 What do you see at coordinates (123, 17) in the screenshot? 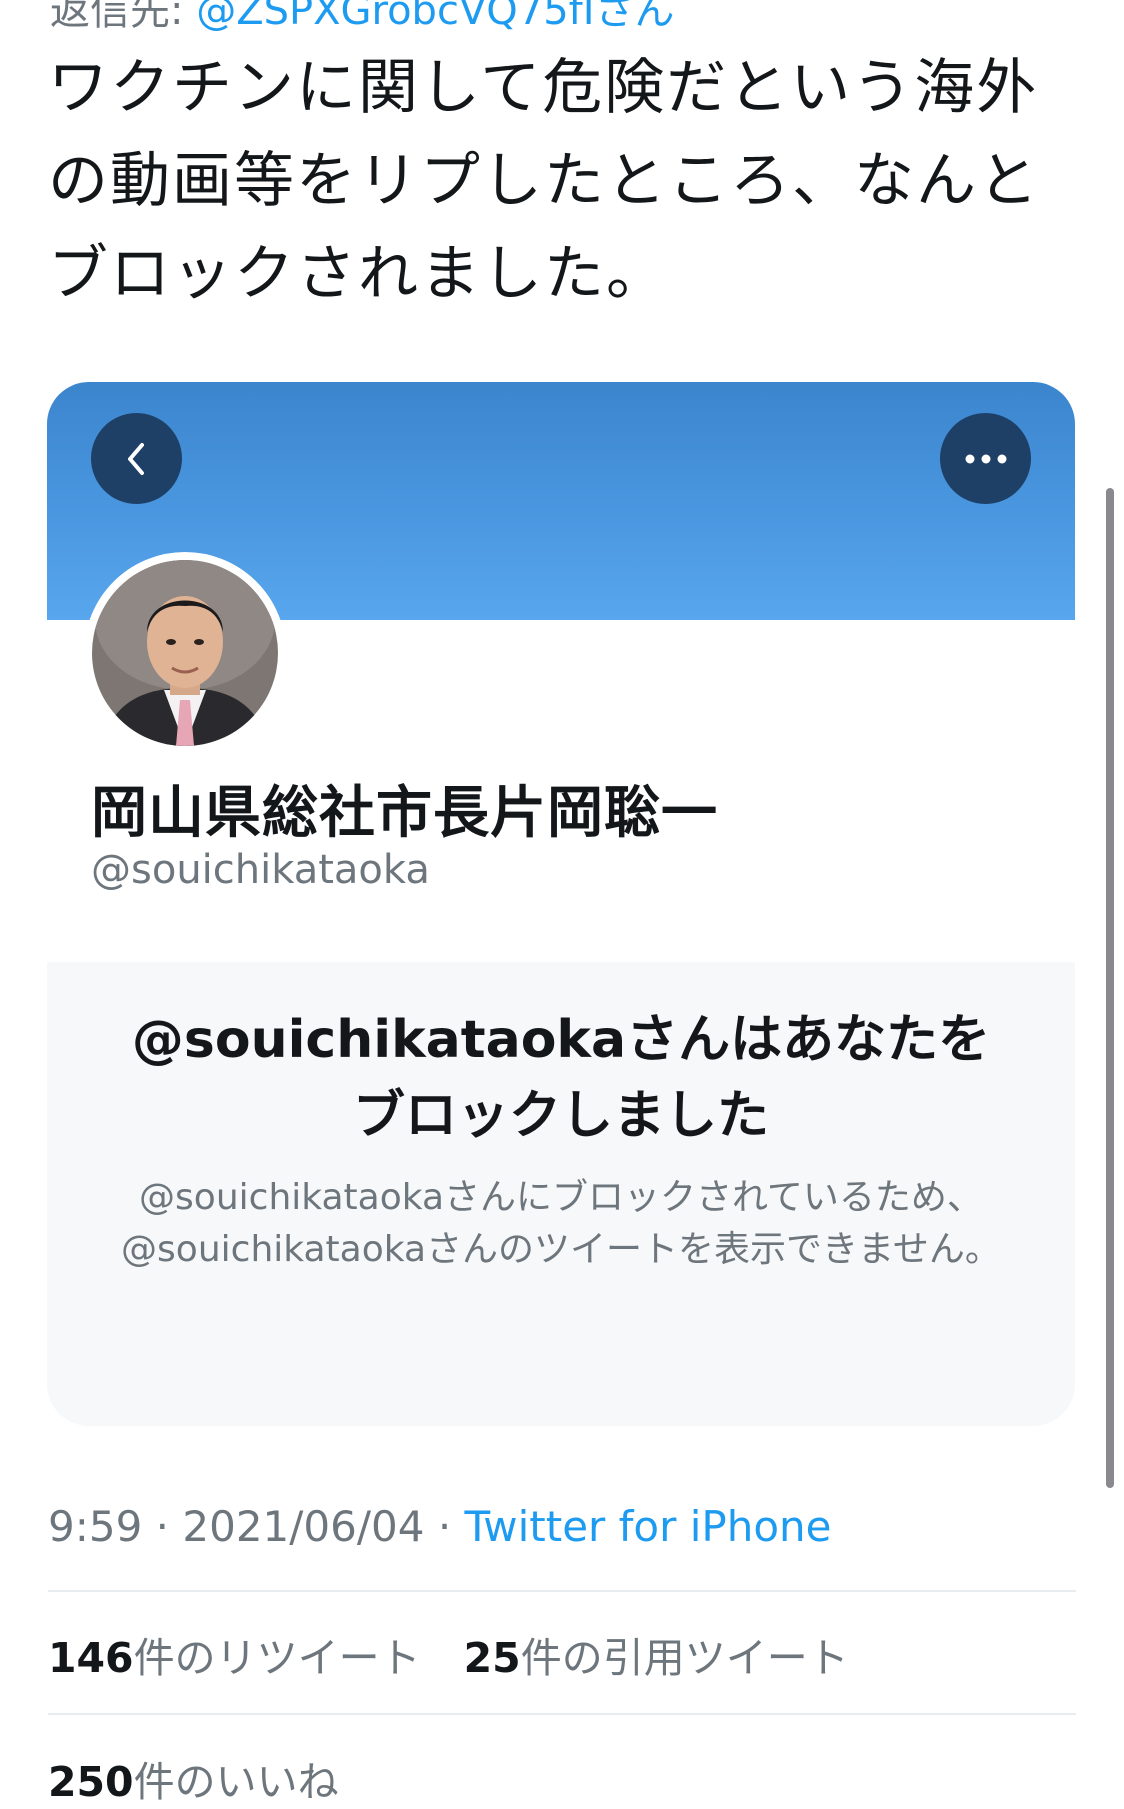
I see `reply-to-prefix: 返信先:` at bounding box center [123, 17].